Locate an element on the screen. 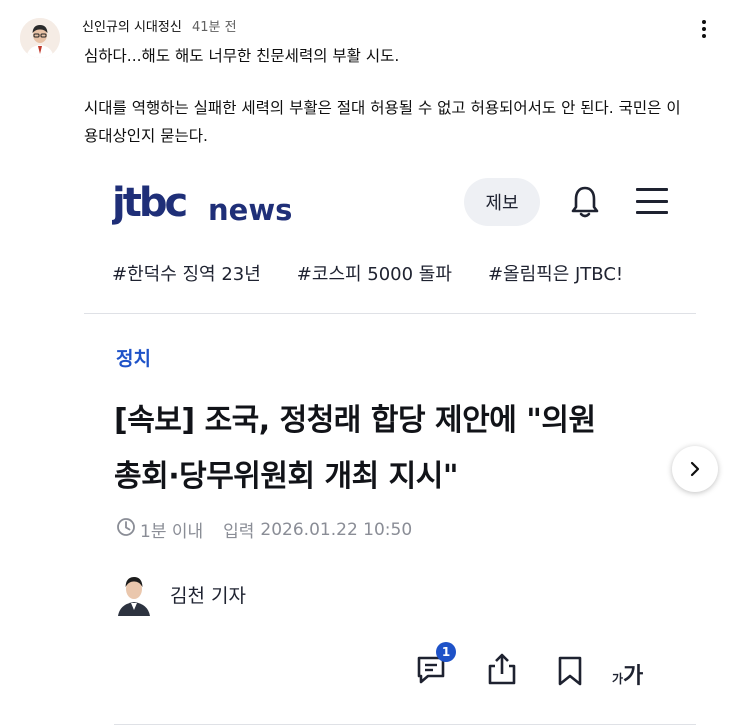 This screenshot has width=740, height=727. input-label: 입력 is located at coordinates (239, 532).